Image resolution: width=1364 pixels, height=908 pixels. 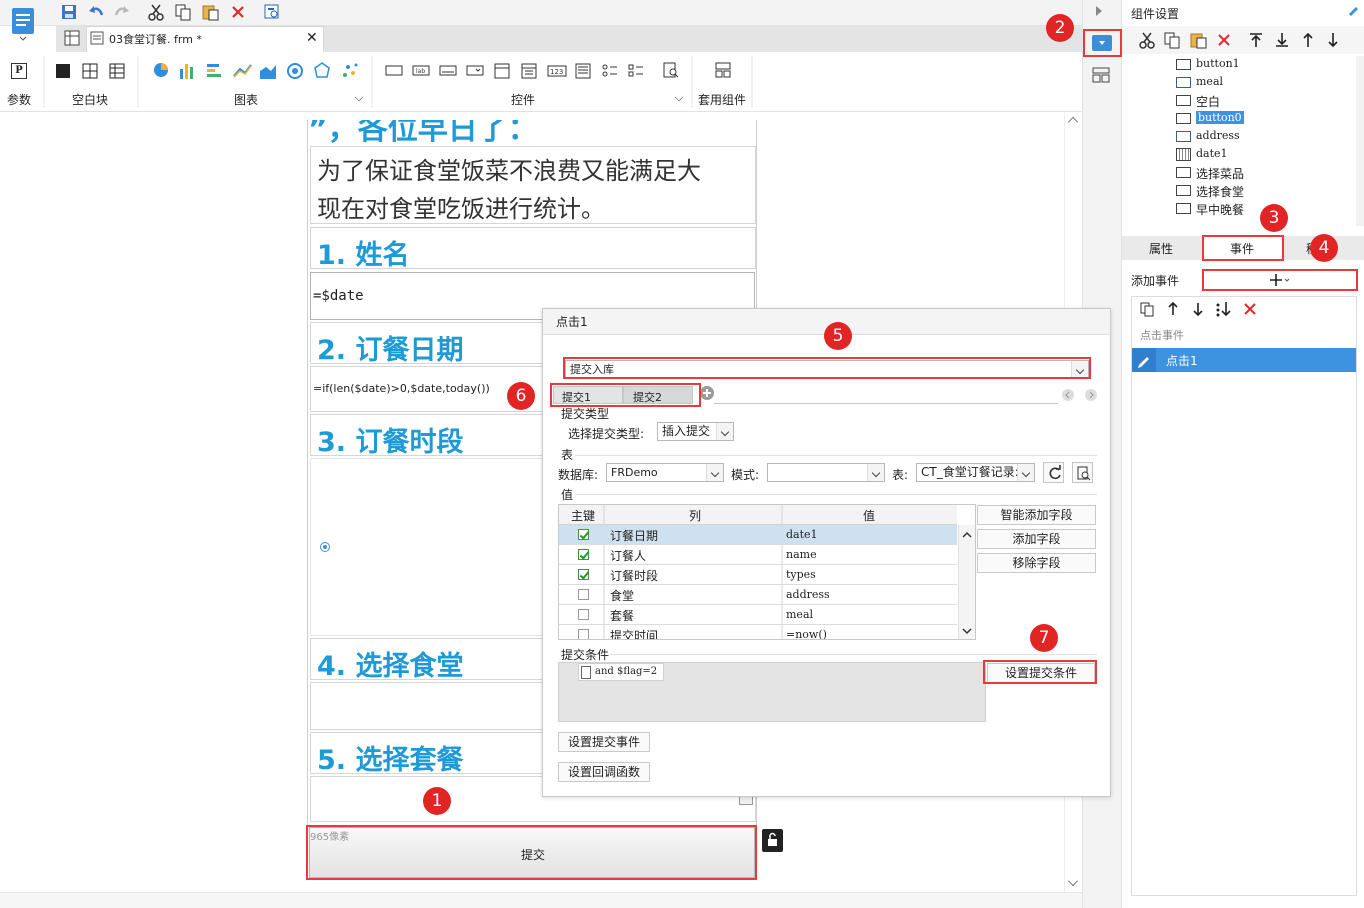 I want to click on tree-scrollbar, so click(x=1360, y=141).